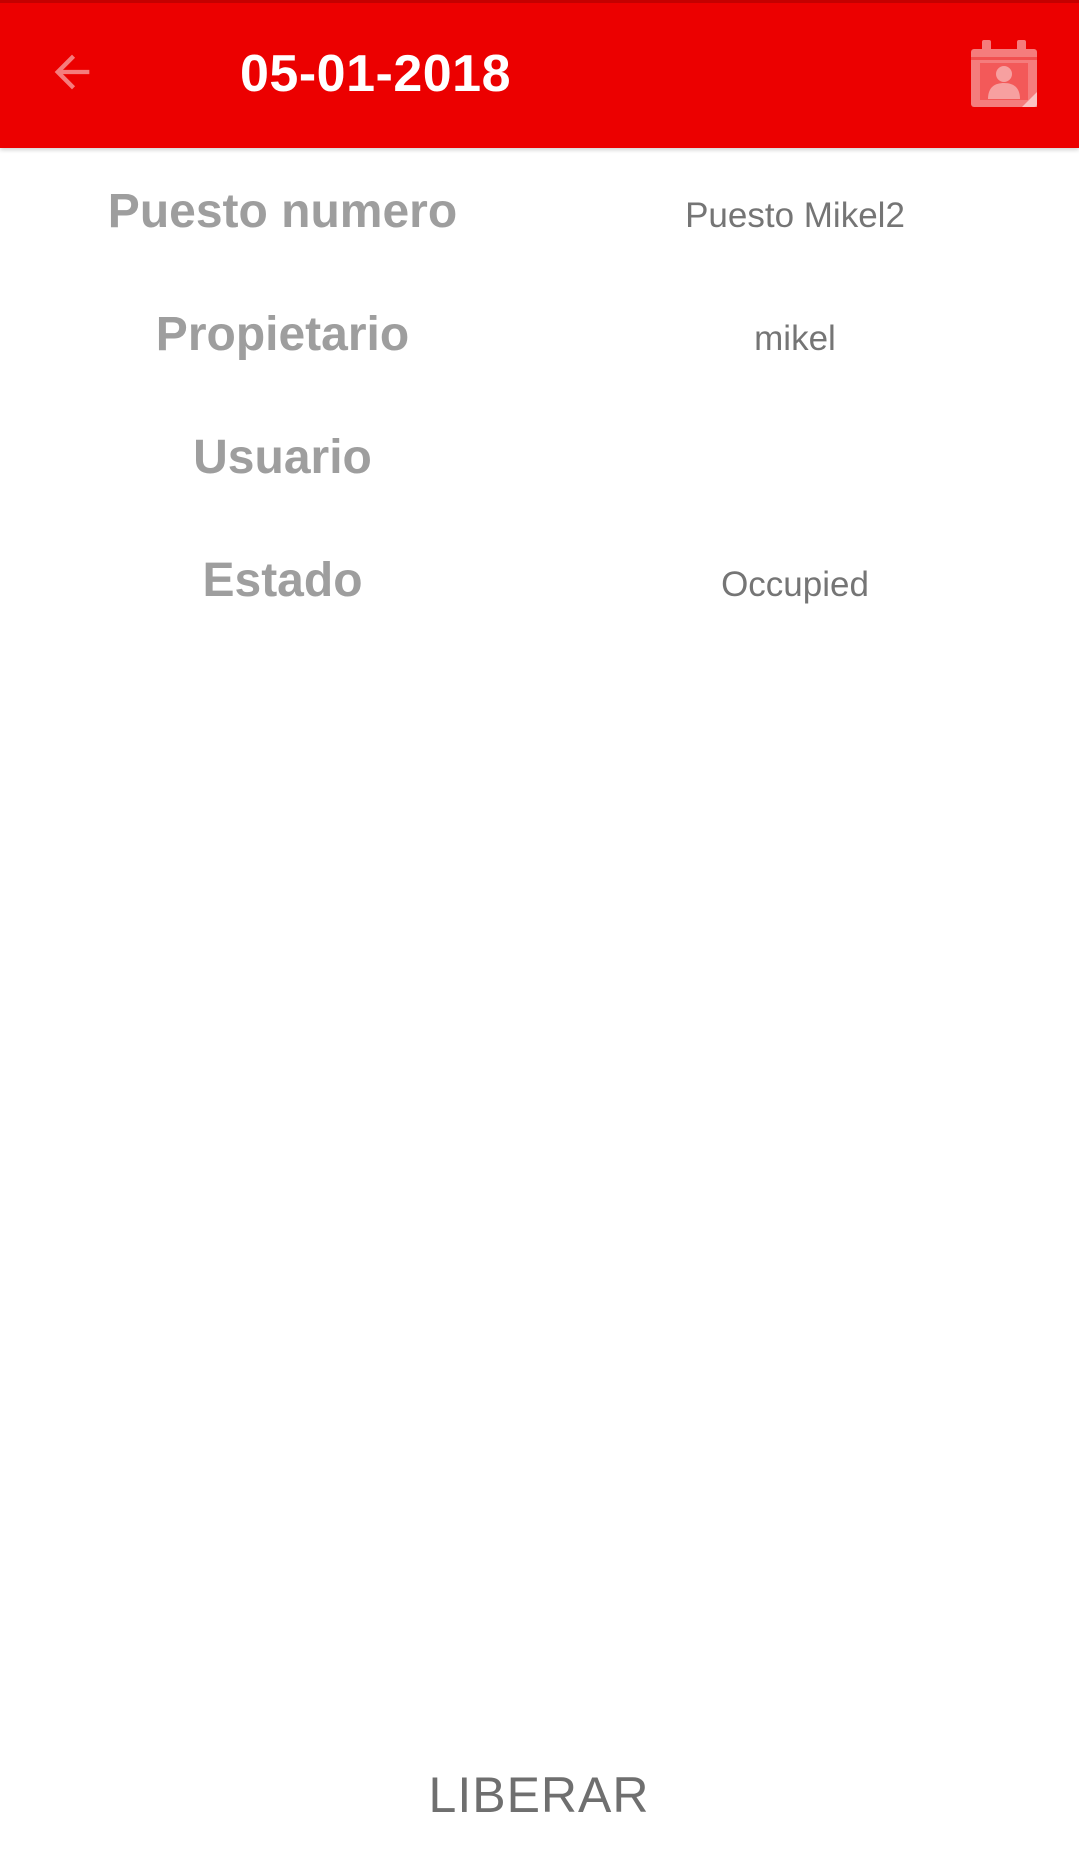 This screenshot has width=1079, height=1859. I want to click on label-propietario: Propietario, so click(282, 334).